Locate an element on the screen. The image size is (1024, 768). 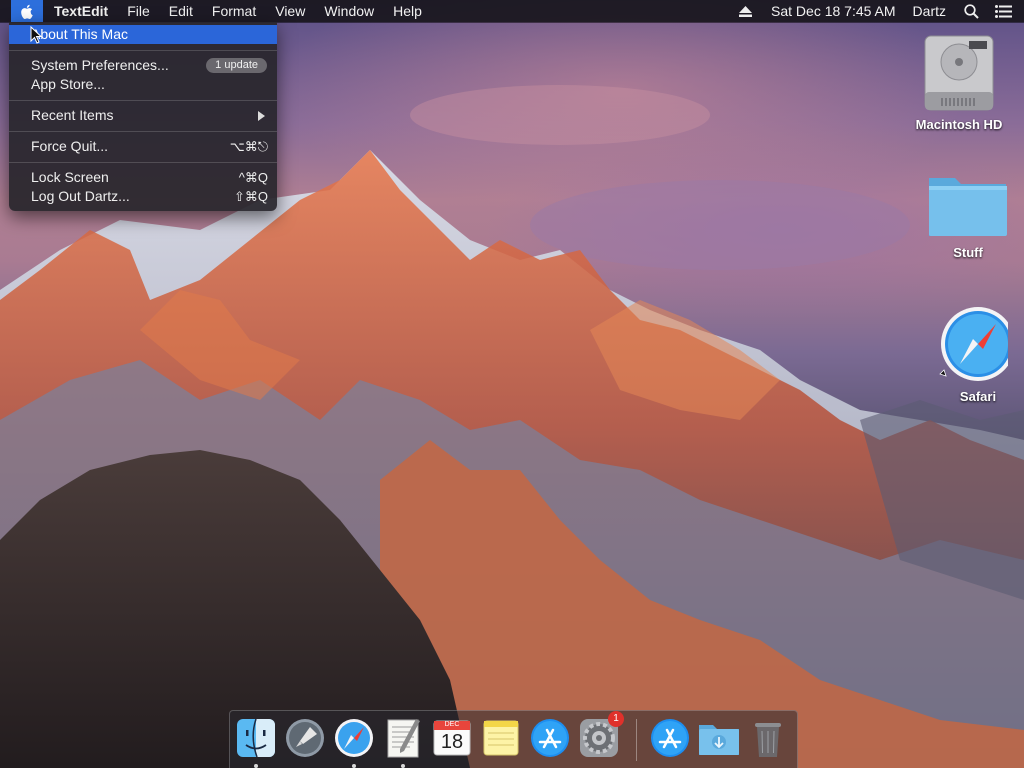
launchpad-icon is located at coordinates (305, 738).